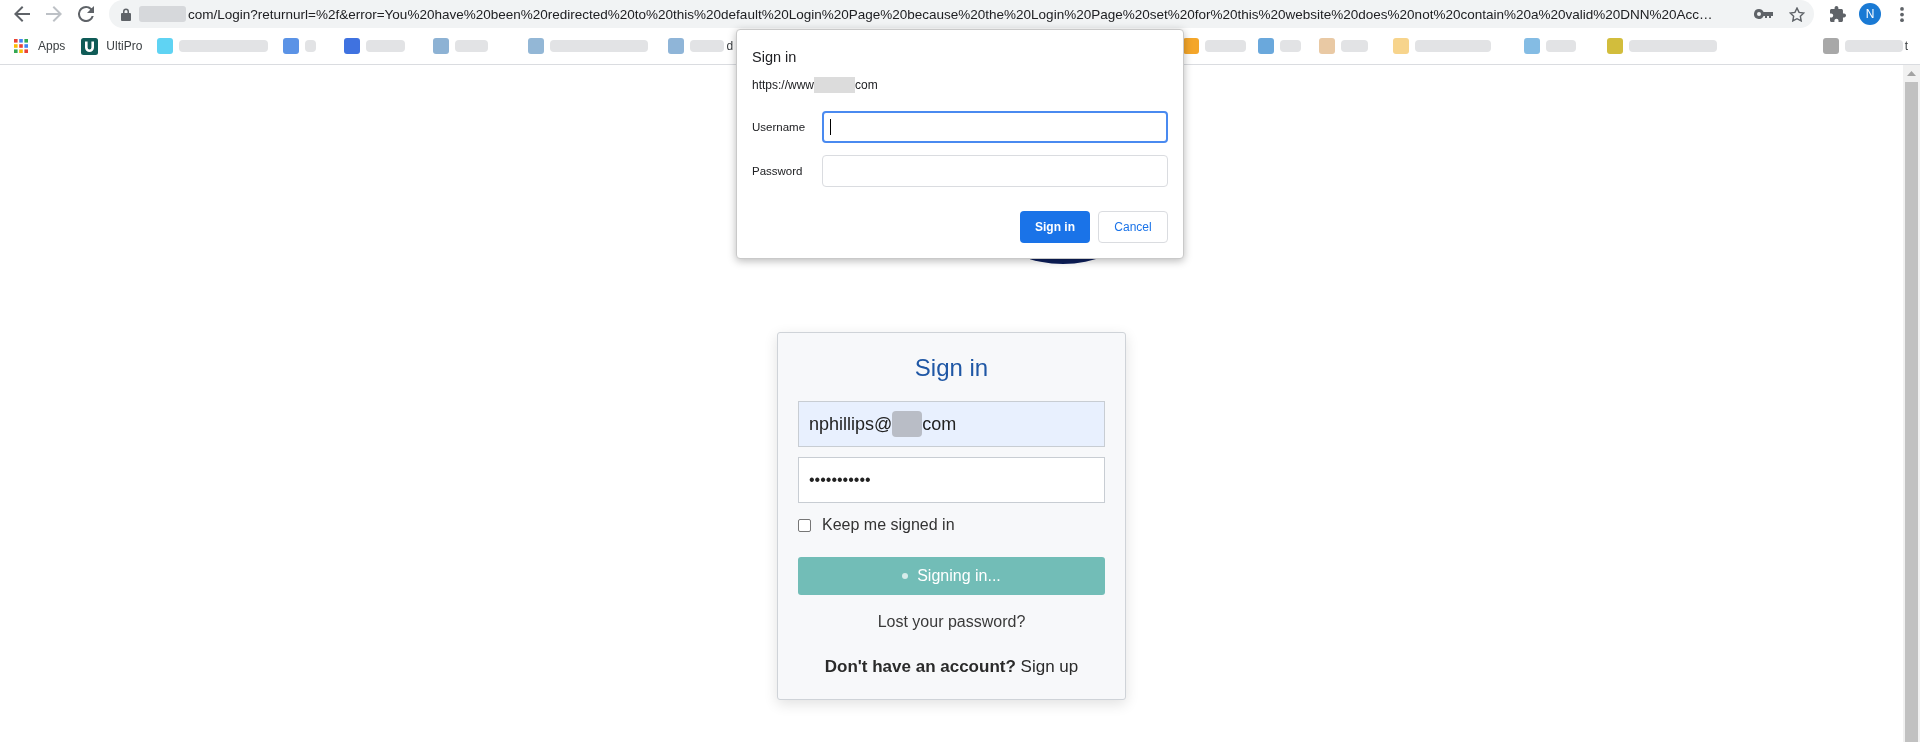  I want to click on password-field: •••••••••••, so click(951, 480).